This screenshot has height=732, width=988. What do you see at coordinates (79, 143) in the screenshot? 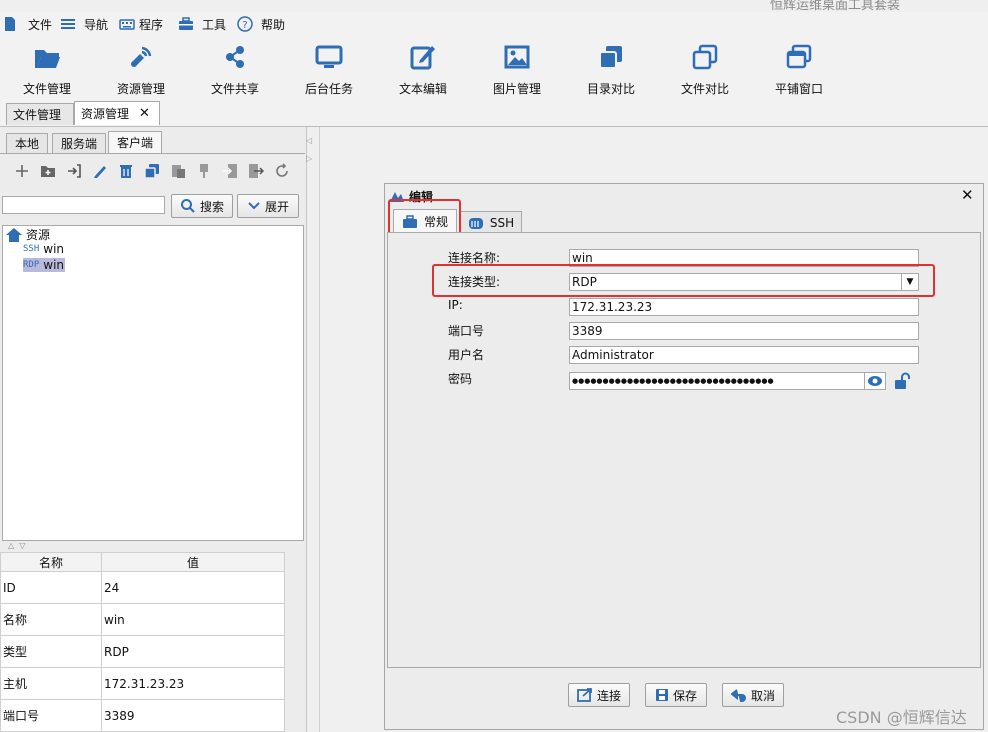
I see `tab-server: 服务端` at bounding box center [79, 143].